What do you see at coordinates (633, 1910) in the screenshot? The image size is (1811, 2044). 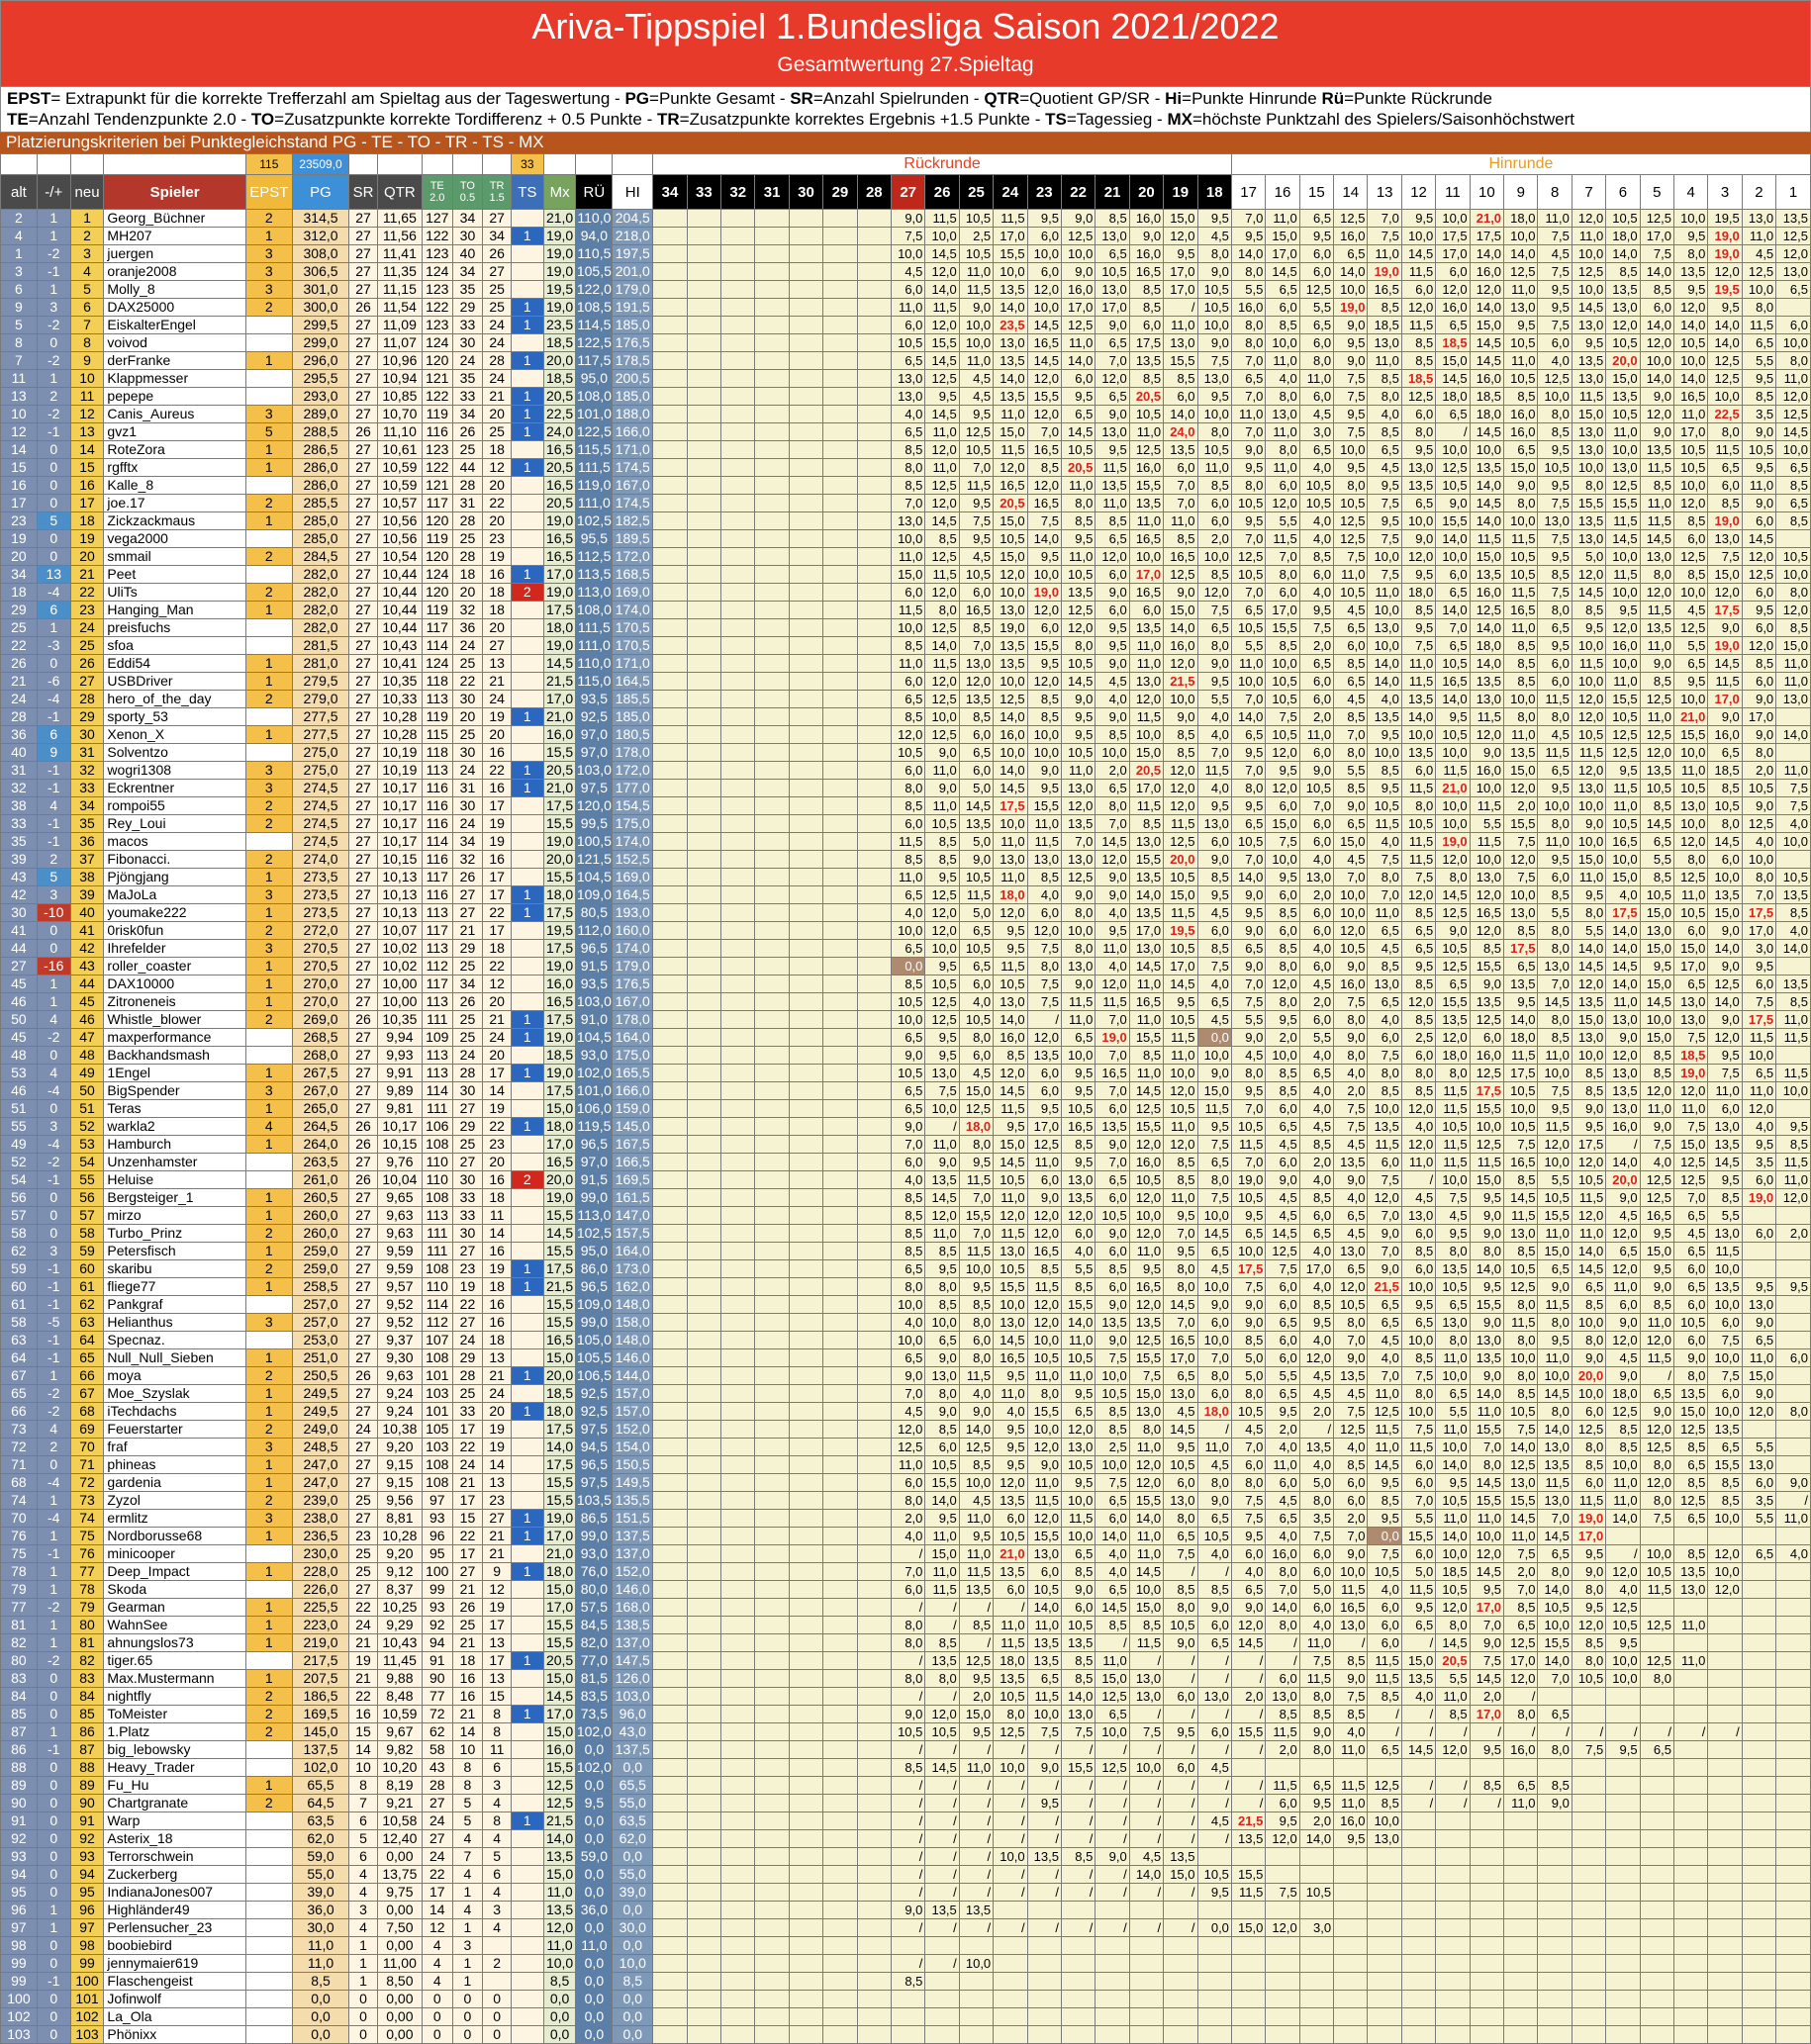 I see `cell-hi: 0,0` at bounding box center [633, 1910].